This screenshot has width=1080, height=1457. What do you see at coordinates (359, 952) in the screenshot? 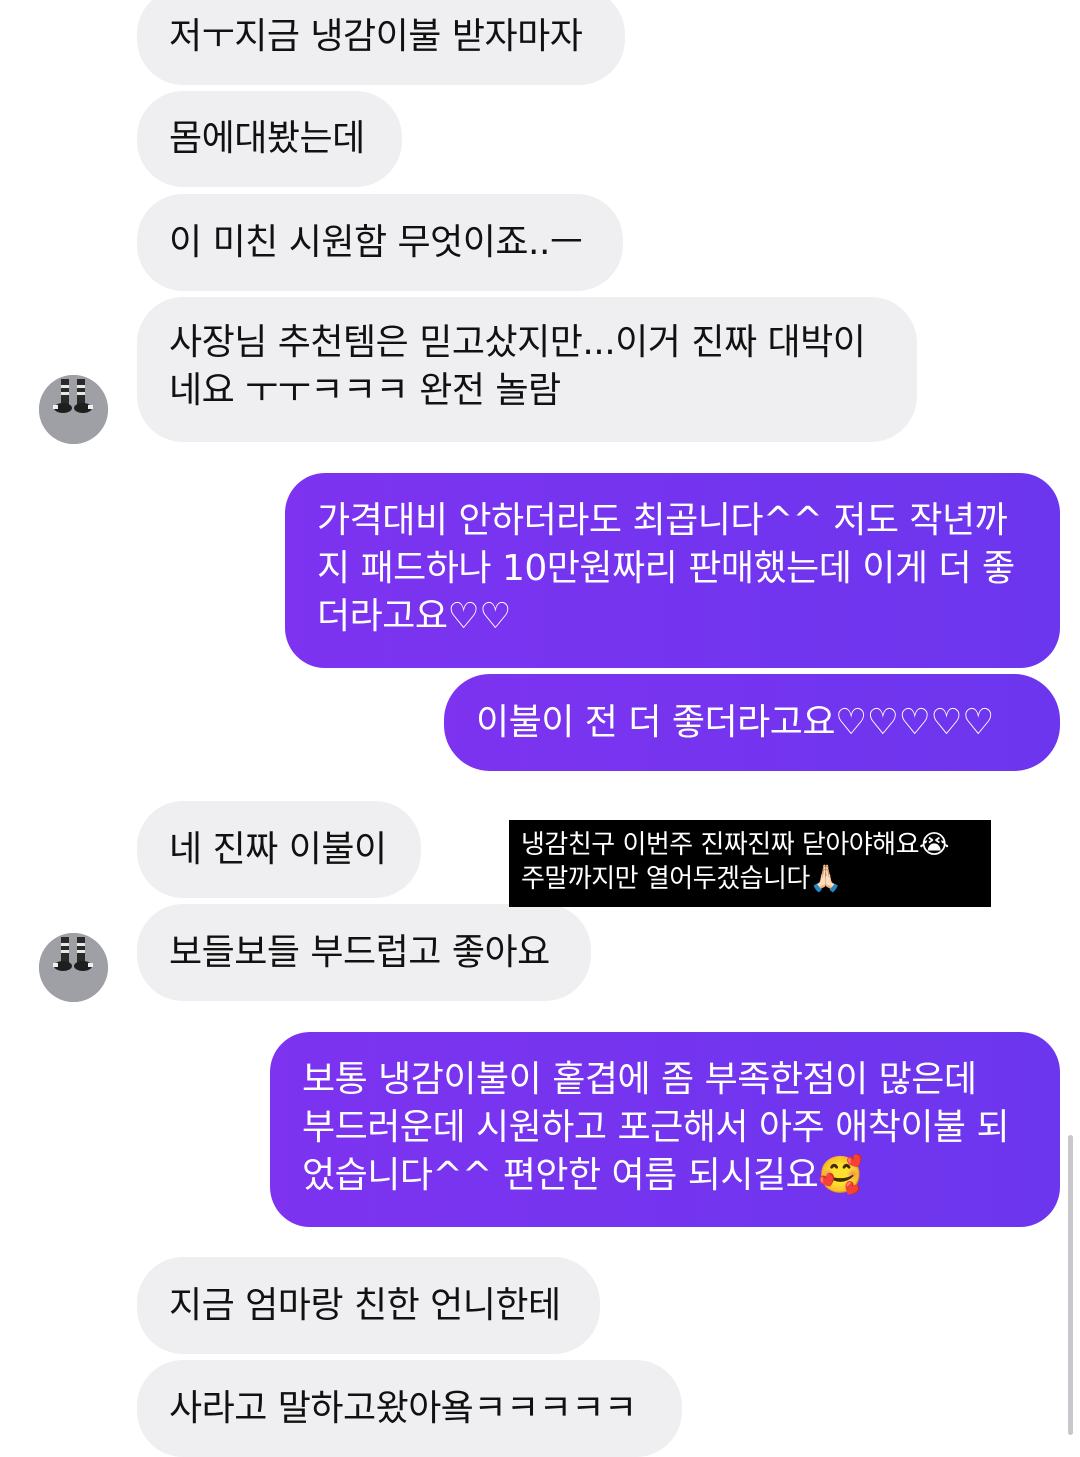
I see `message-text: 보들보들 부드럽고 좋아요` at bounding box center [359, 952].